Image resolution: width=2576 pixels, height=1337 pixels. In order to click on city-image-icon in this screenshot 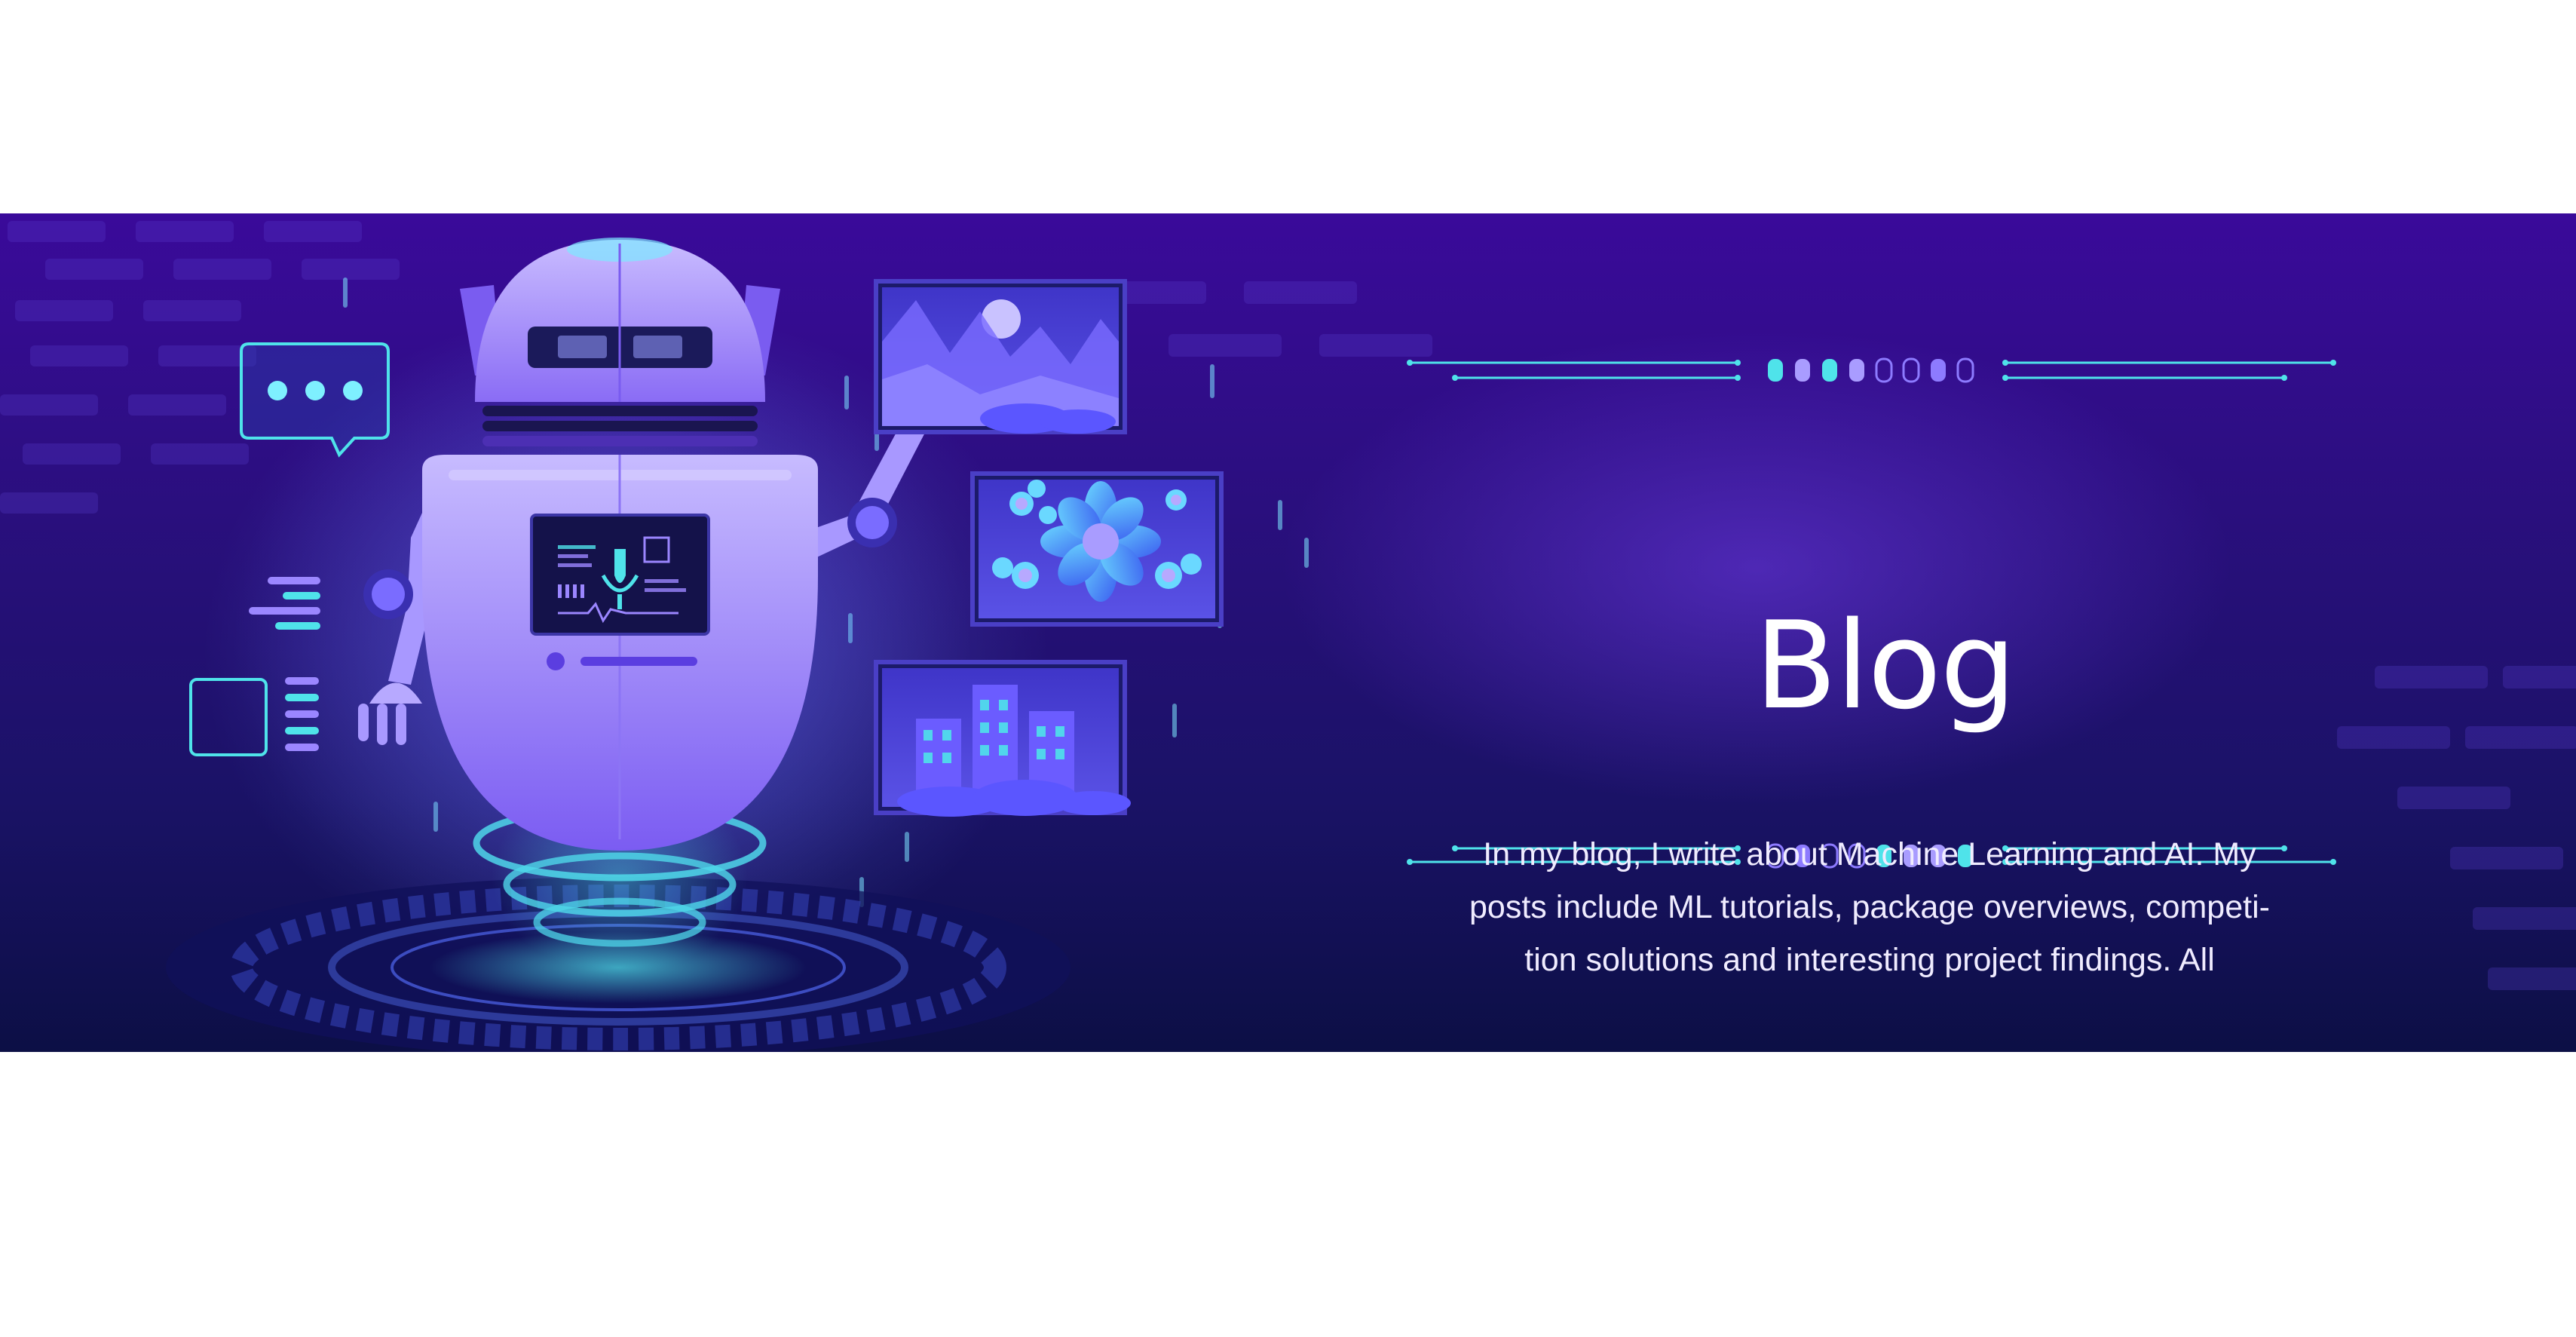, I will do `click(1002, 738)`.